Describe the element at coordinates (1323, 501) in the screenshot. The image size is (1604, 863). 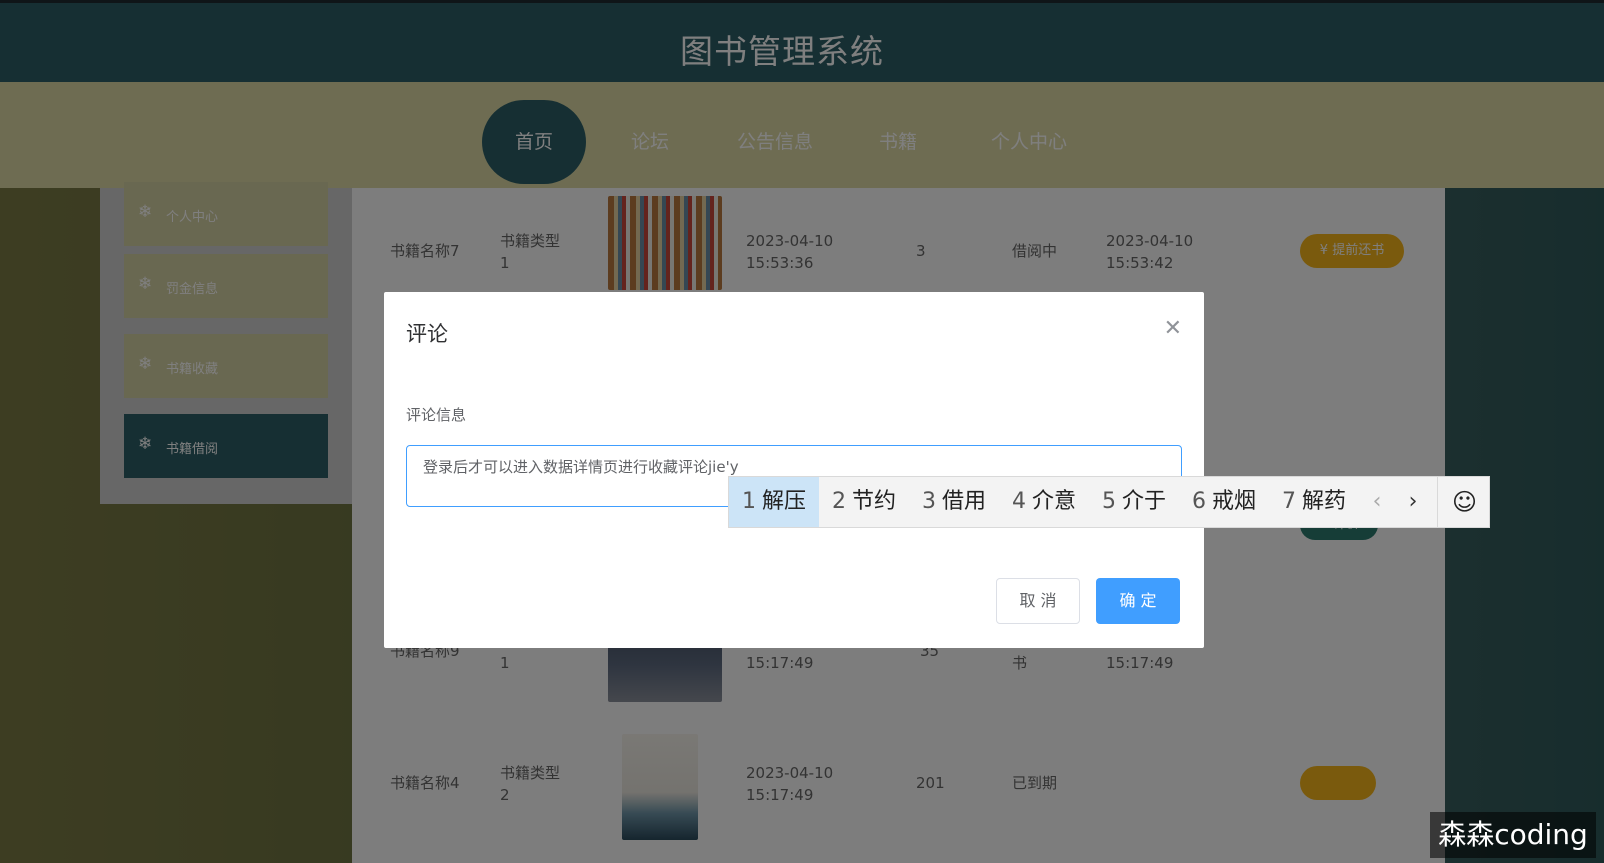
I see `candidate-word: 解药` at that location.